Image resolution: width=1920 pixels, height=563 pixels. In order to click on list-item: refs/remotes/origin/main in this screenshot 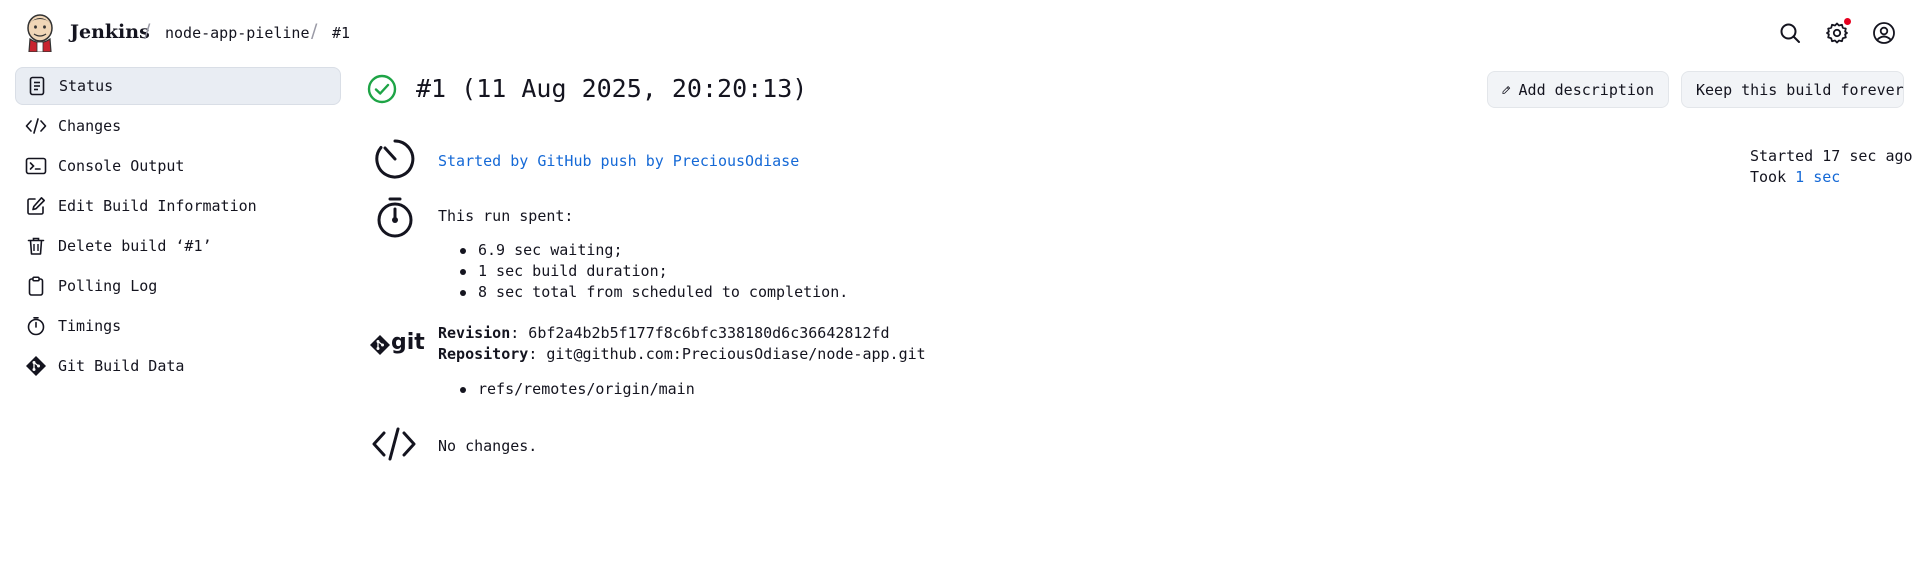, I will do `click(575, 389)`.